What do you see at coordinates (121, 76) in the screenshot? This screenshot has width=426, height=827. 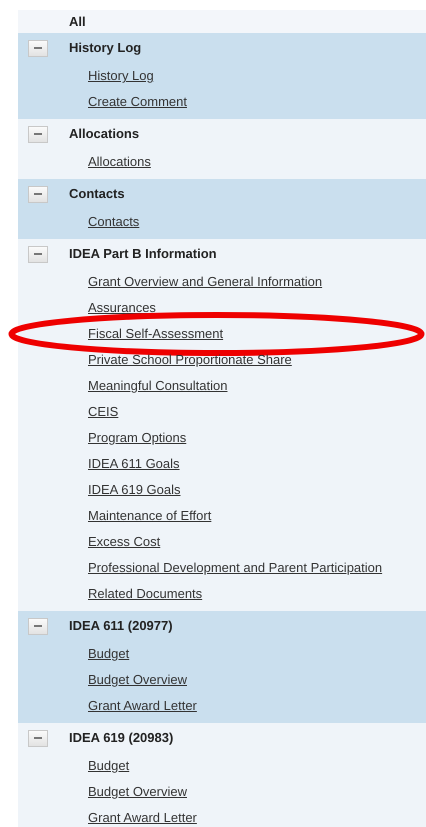 I see `nav-link: History Log` at bounding box center [121, 76].